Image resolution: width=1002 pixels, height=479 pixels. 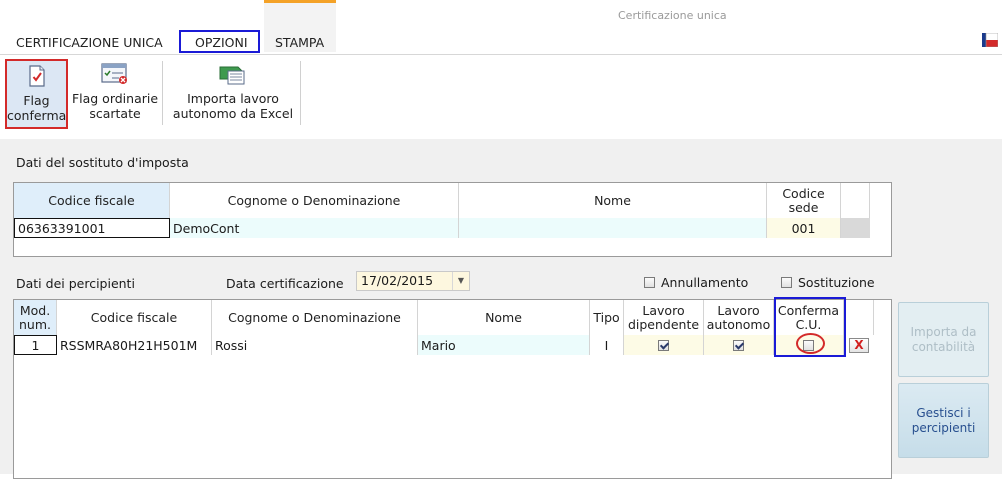 What do you see at coordinates (36, 100) in the screenshot?
I see `flag-conferma-label-1: Flag` at bounding box center [36, 100].